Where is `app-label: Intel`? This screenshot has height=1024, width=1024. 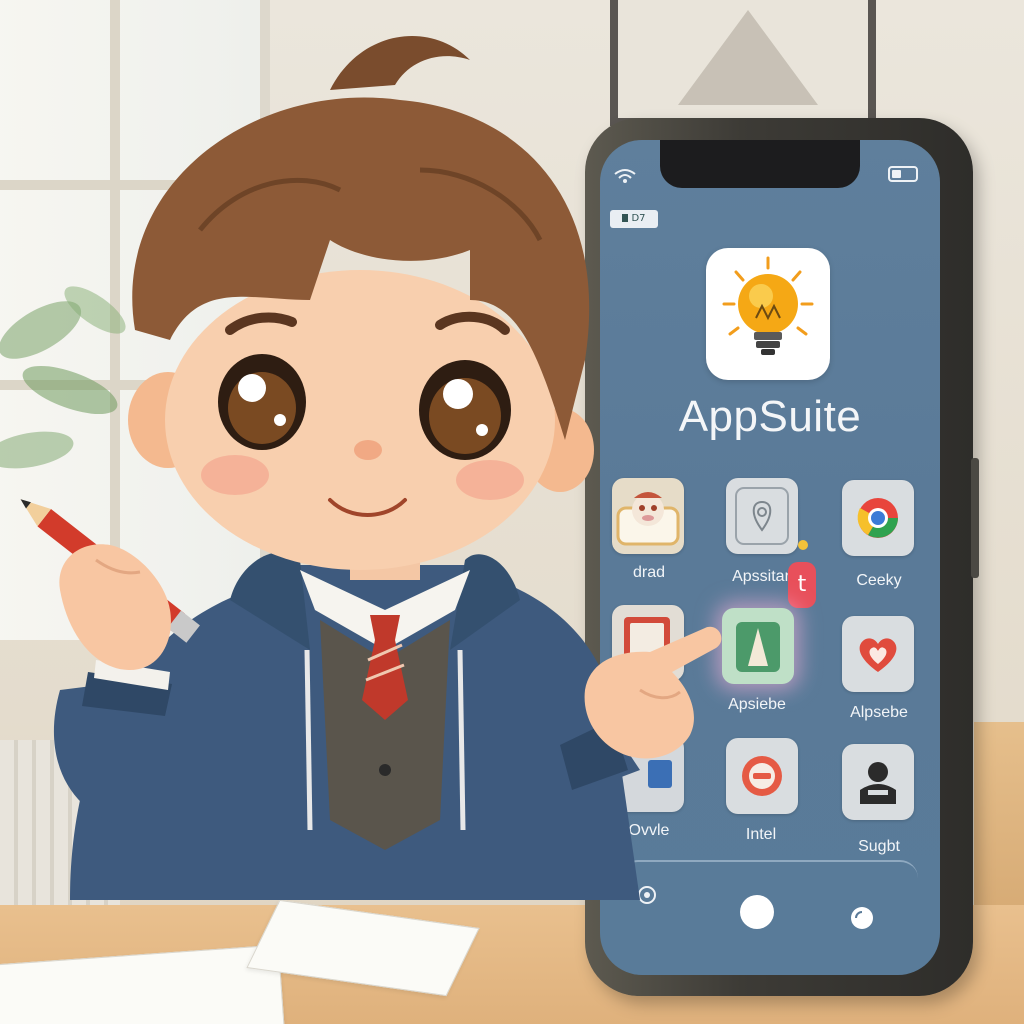 app-label: Intel is located at coordinates (761, 834).